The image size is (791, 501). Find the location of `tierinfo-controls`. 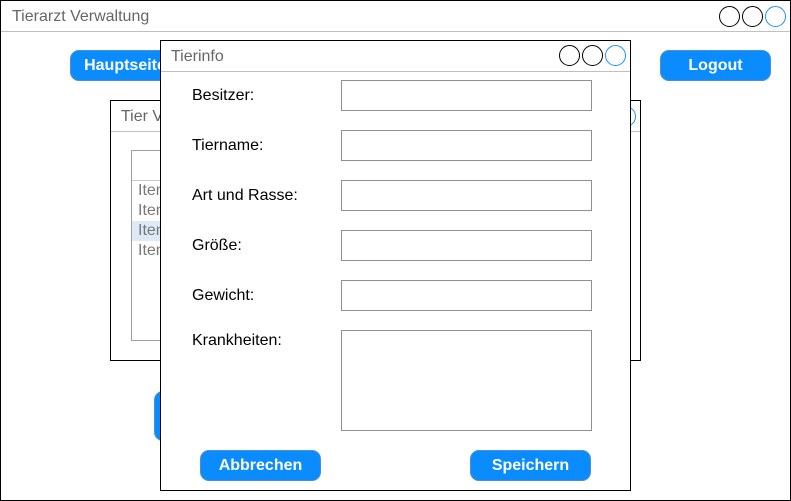

tierinfo-controls is located at coordinates (592, 55).